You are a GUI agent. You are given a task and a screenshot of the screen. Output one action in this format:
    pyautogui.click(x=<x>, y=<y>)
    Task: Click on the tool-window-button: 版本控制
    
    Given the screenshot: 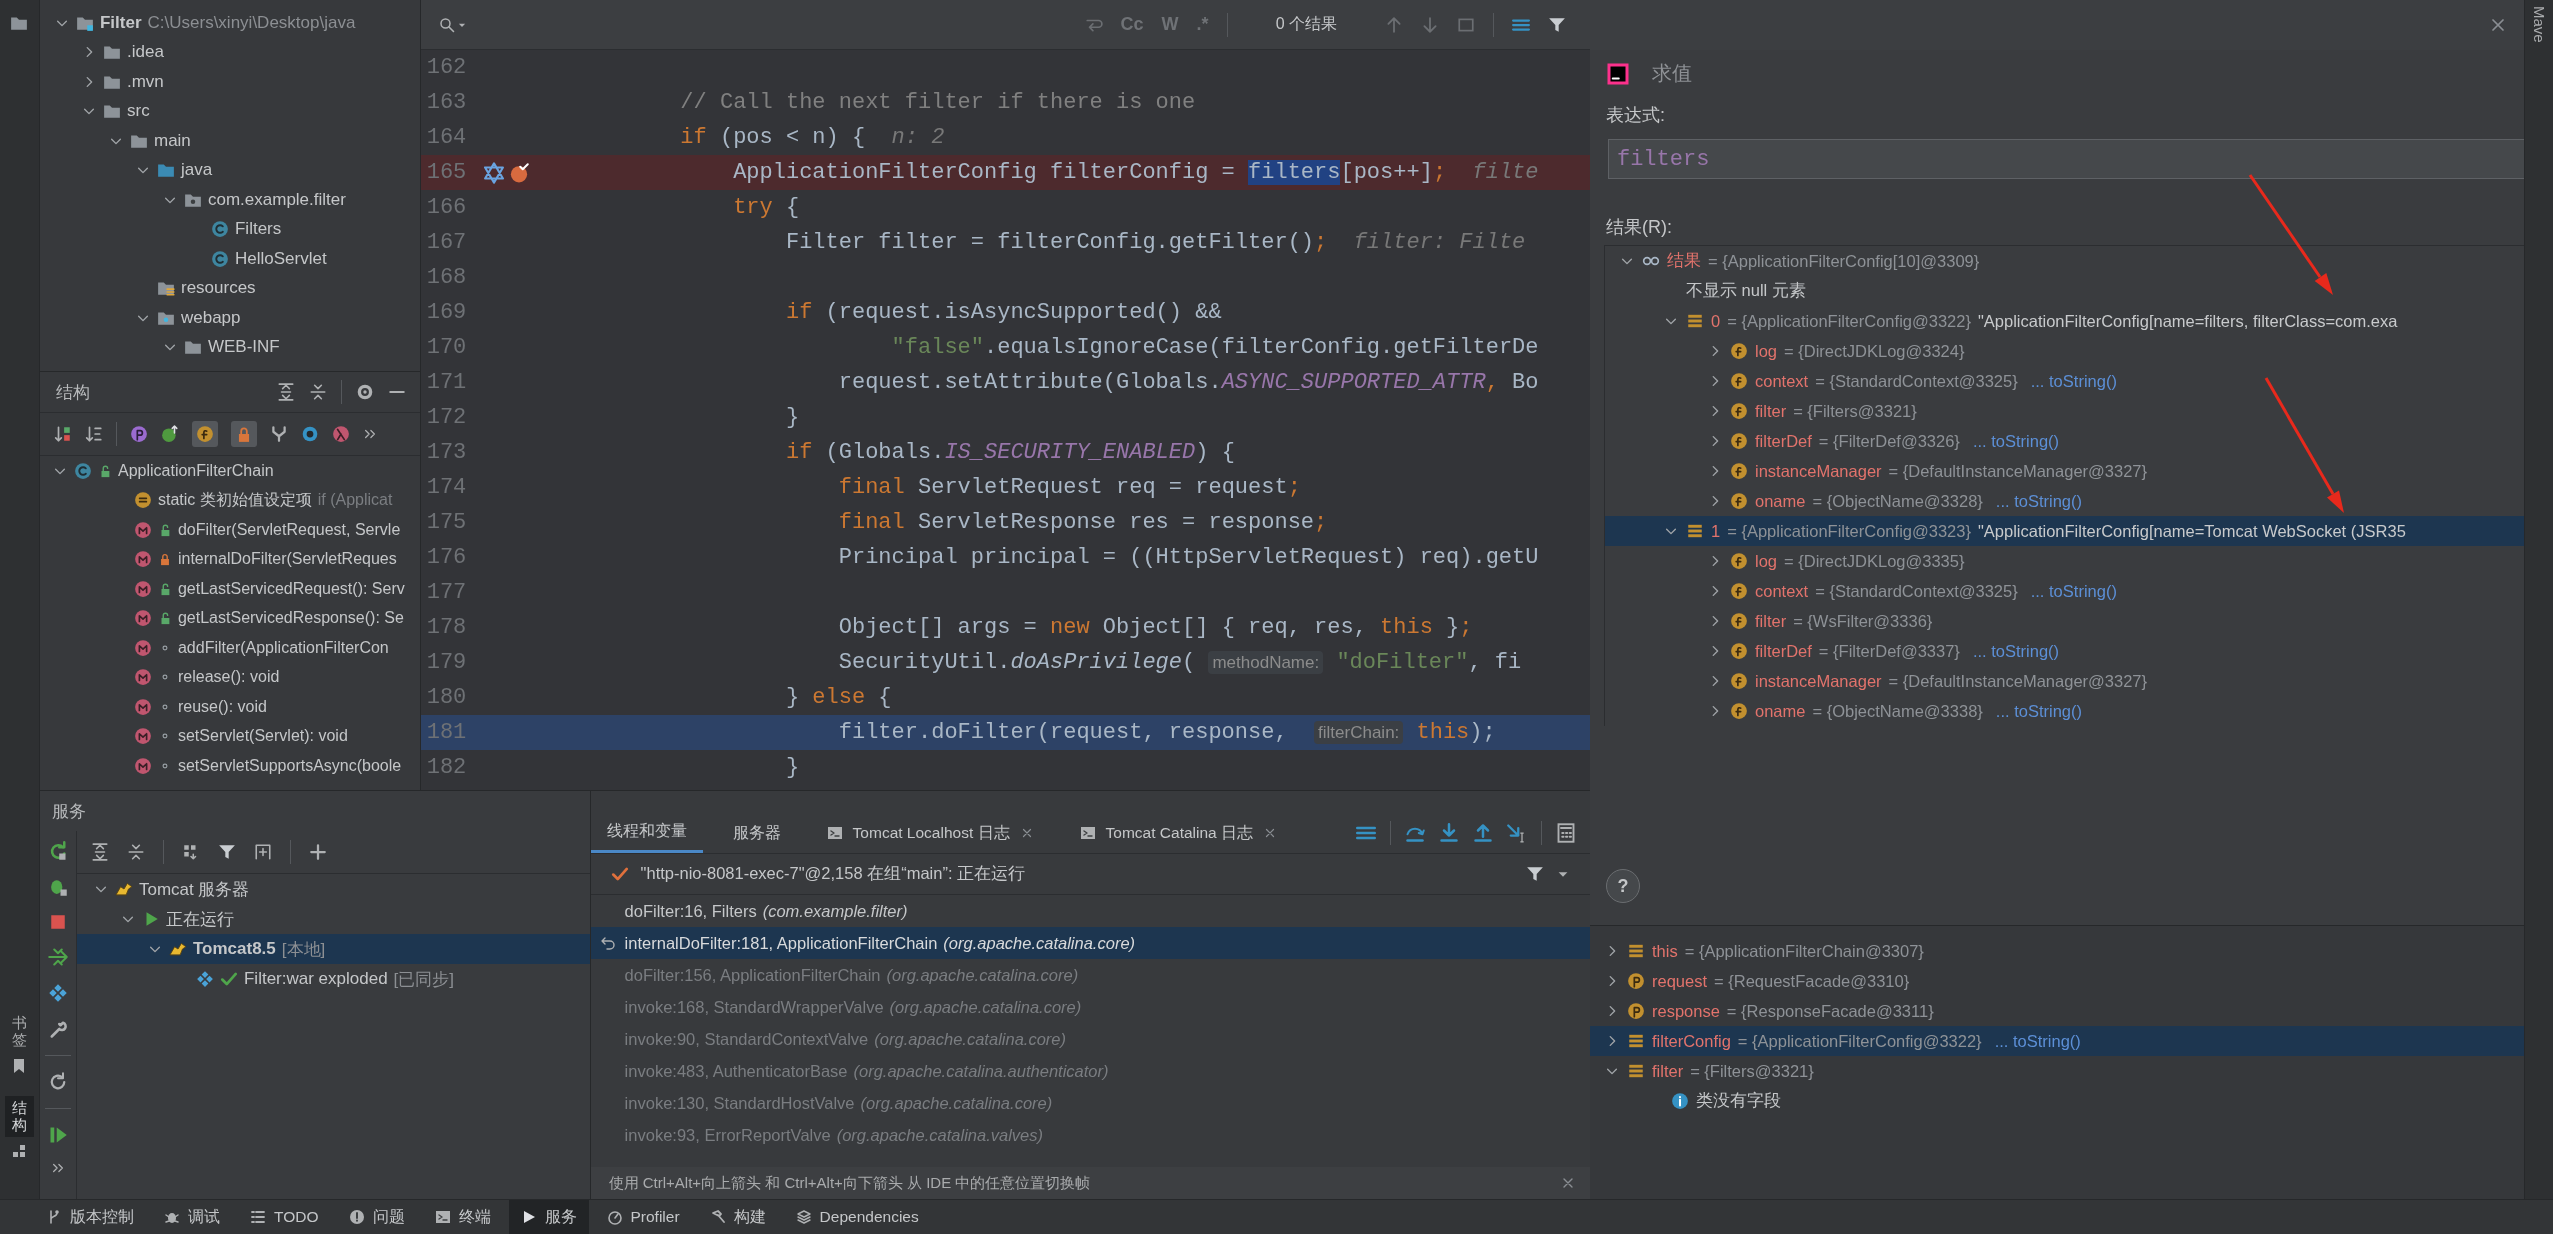 What is the action you would take?
    pyautogui.click(x=90, y=1217)
    